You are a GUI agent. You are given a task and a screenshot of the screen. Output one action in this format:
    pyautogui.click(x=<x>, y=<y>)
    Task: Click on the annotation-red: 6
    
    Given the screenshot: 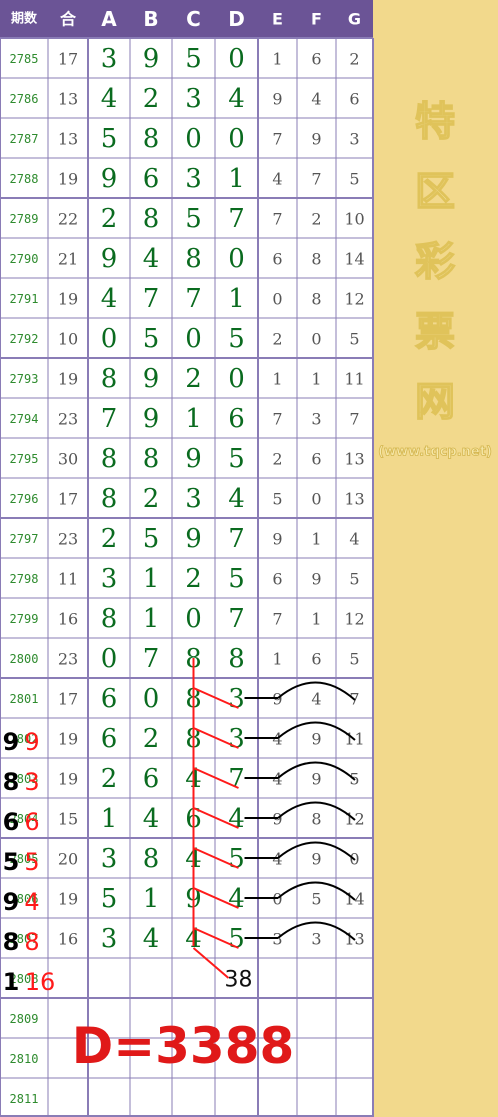 What is the action you would take?
    pyautogui.click(x=31, y=822)
    